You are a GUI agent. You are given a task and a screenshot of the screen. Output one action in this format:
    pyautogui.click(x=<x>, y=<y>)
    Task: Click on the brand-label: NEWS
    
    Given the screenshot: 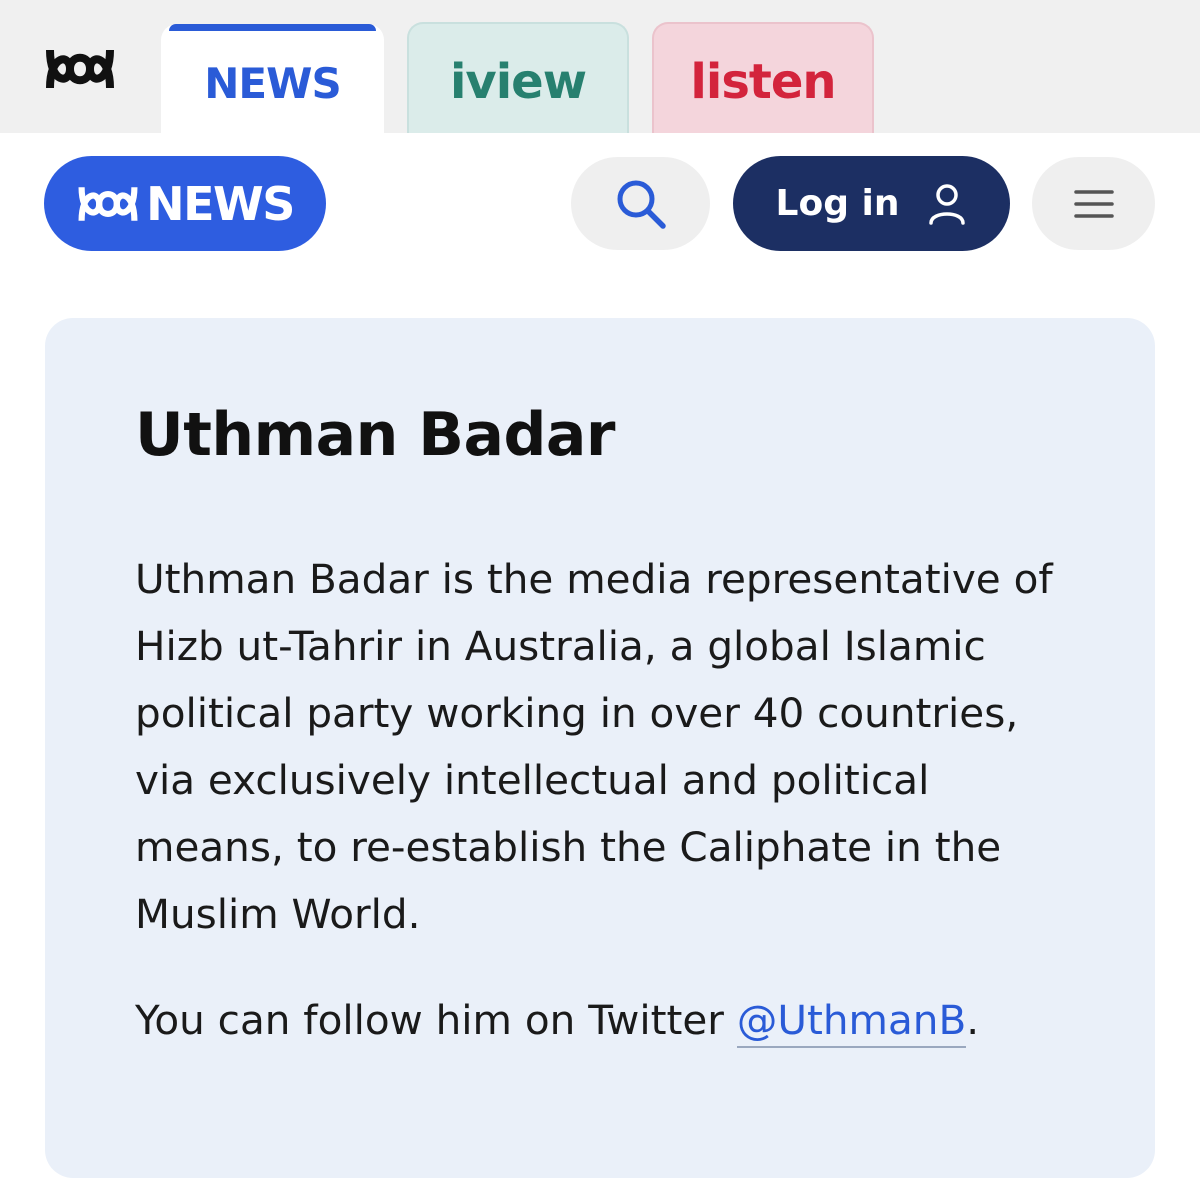 What is the action you would take?
    pyautogui.click(x=220, y=203)
    